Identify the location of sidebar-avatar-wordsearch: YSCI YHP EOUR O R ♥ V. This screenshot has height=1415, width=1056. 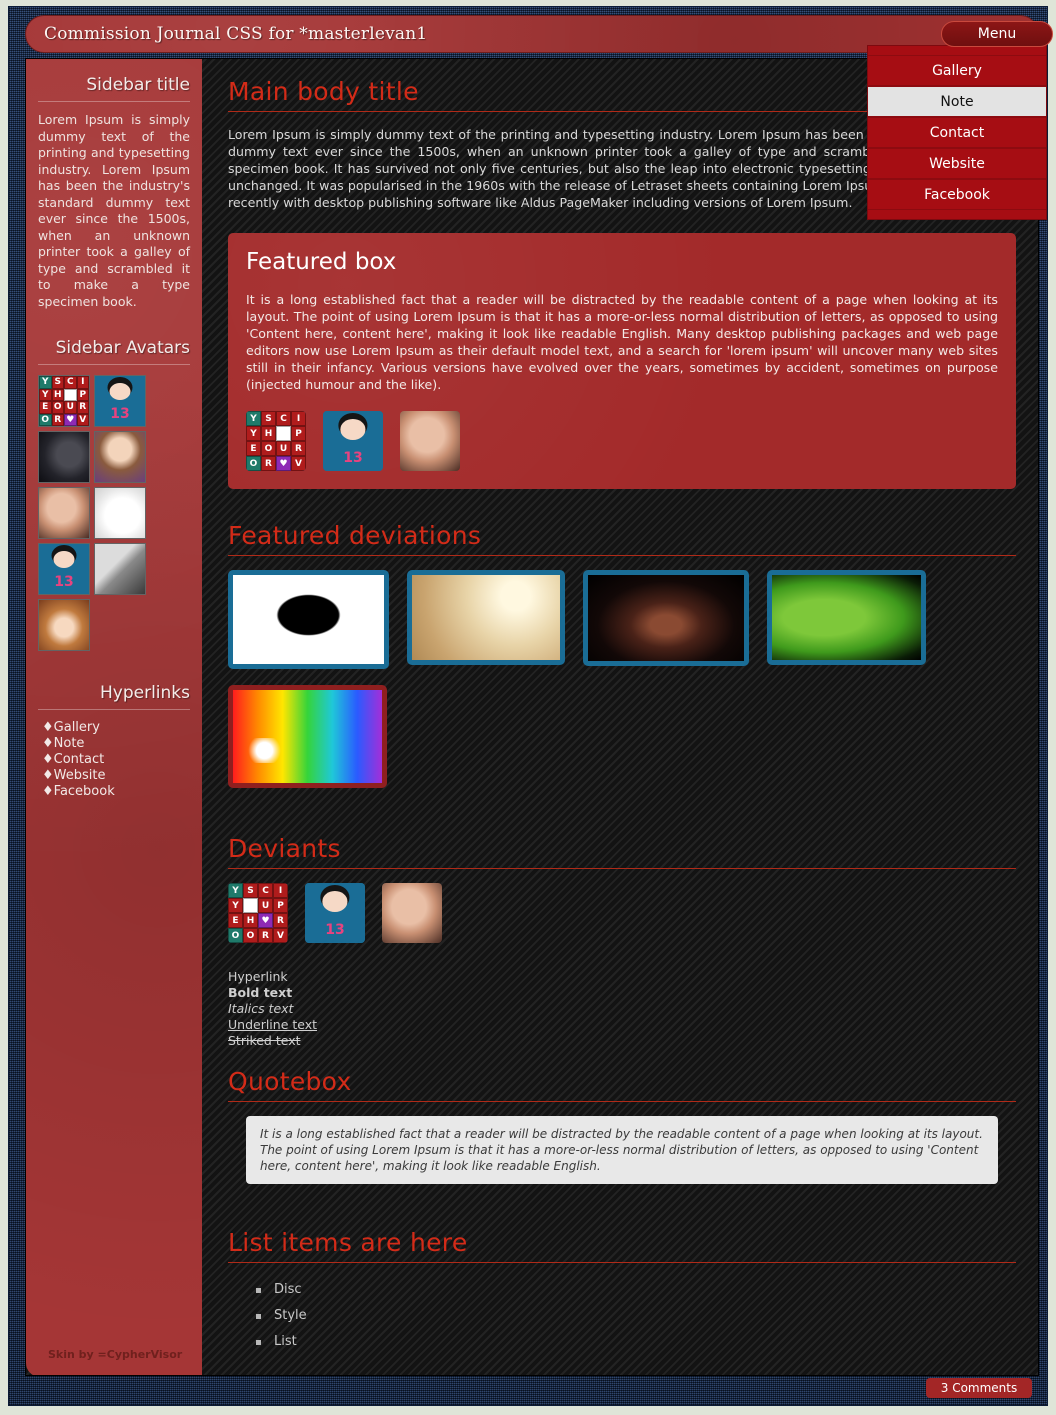
(64, 401).